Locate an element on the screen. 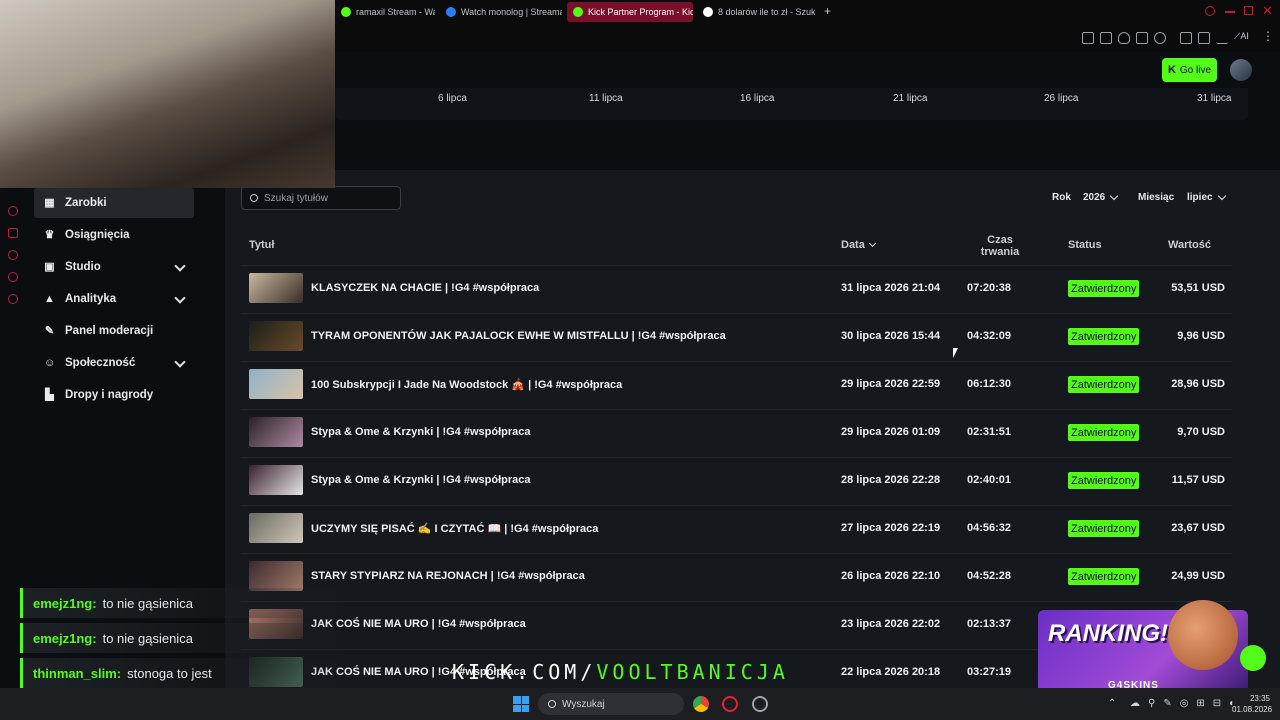  stream-duration: 04:56:32 is located at coordinates (989, 528).